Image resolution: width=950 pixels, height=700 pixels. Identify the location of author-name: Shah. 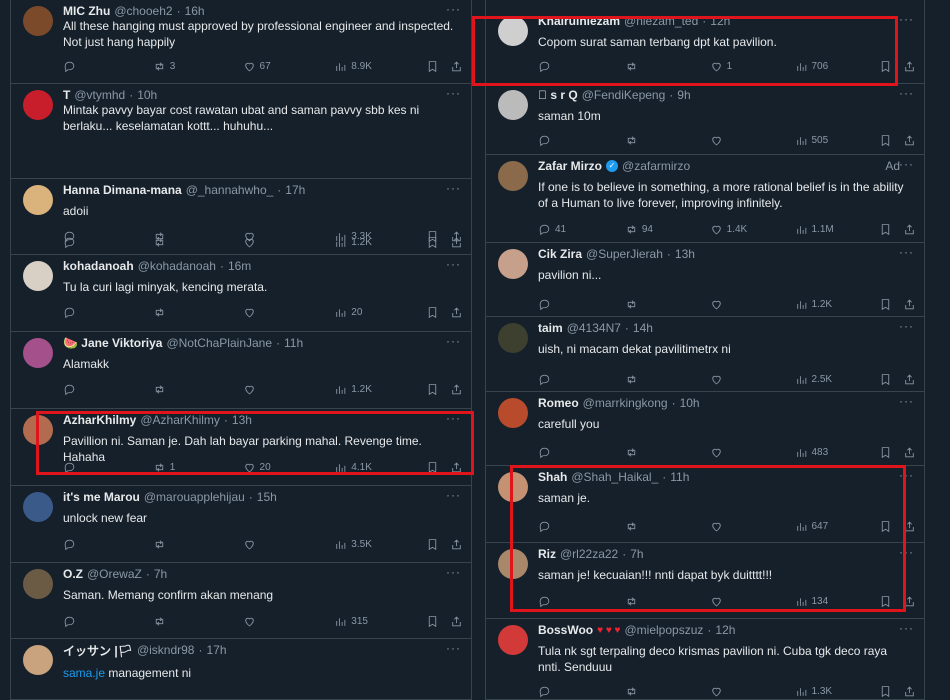
(552, 477).